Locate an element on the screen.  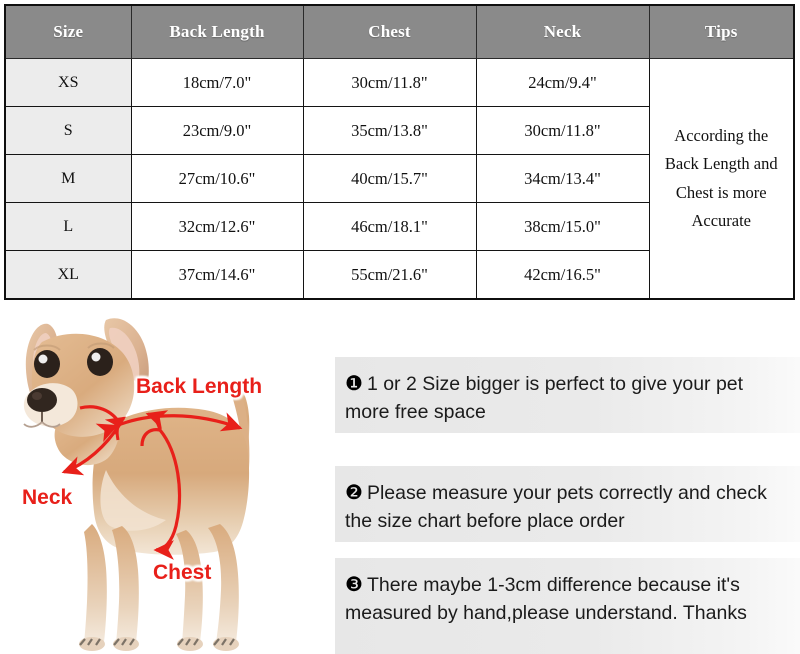
column-header-neck: Neck is located at coordinates (562, 31).